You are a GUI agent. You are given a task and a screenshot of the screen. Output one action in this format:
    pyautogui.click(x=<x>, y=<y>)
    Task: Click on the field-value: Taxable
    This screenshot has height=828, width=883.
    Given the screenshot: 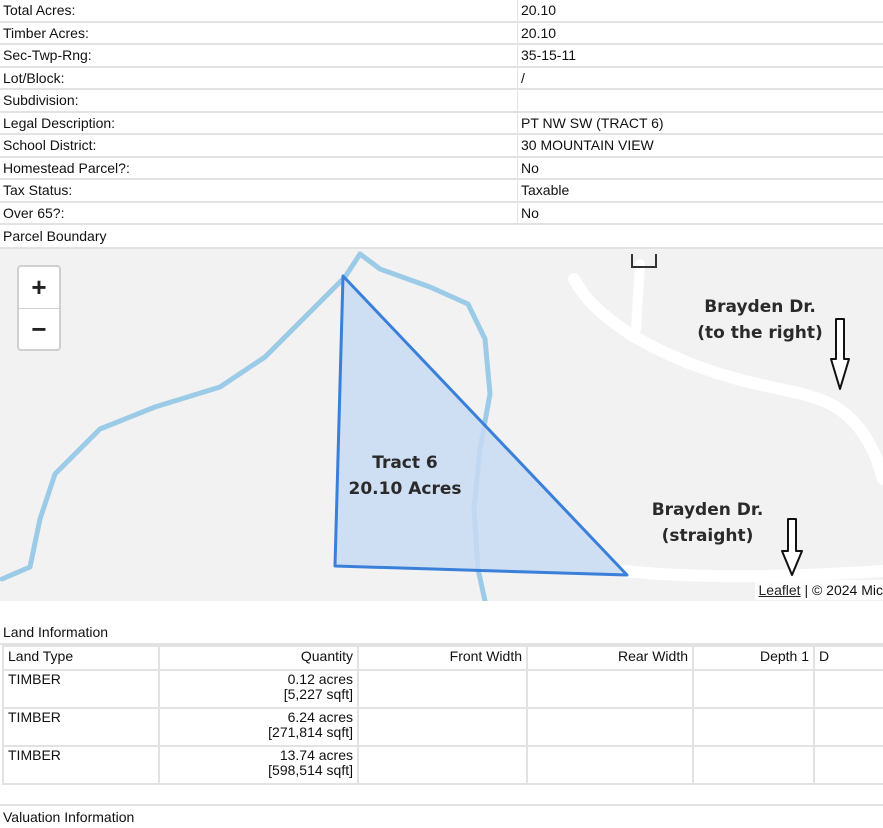 What is the action you would take?
    pyautogui.click(x=700, y=190)
    